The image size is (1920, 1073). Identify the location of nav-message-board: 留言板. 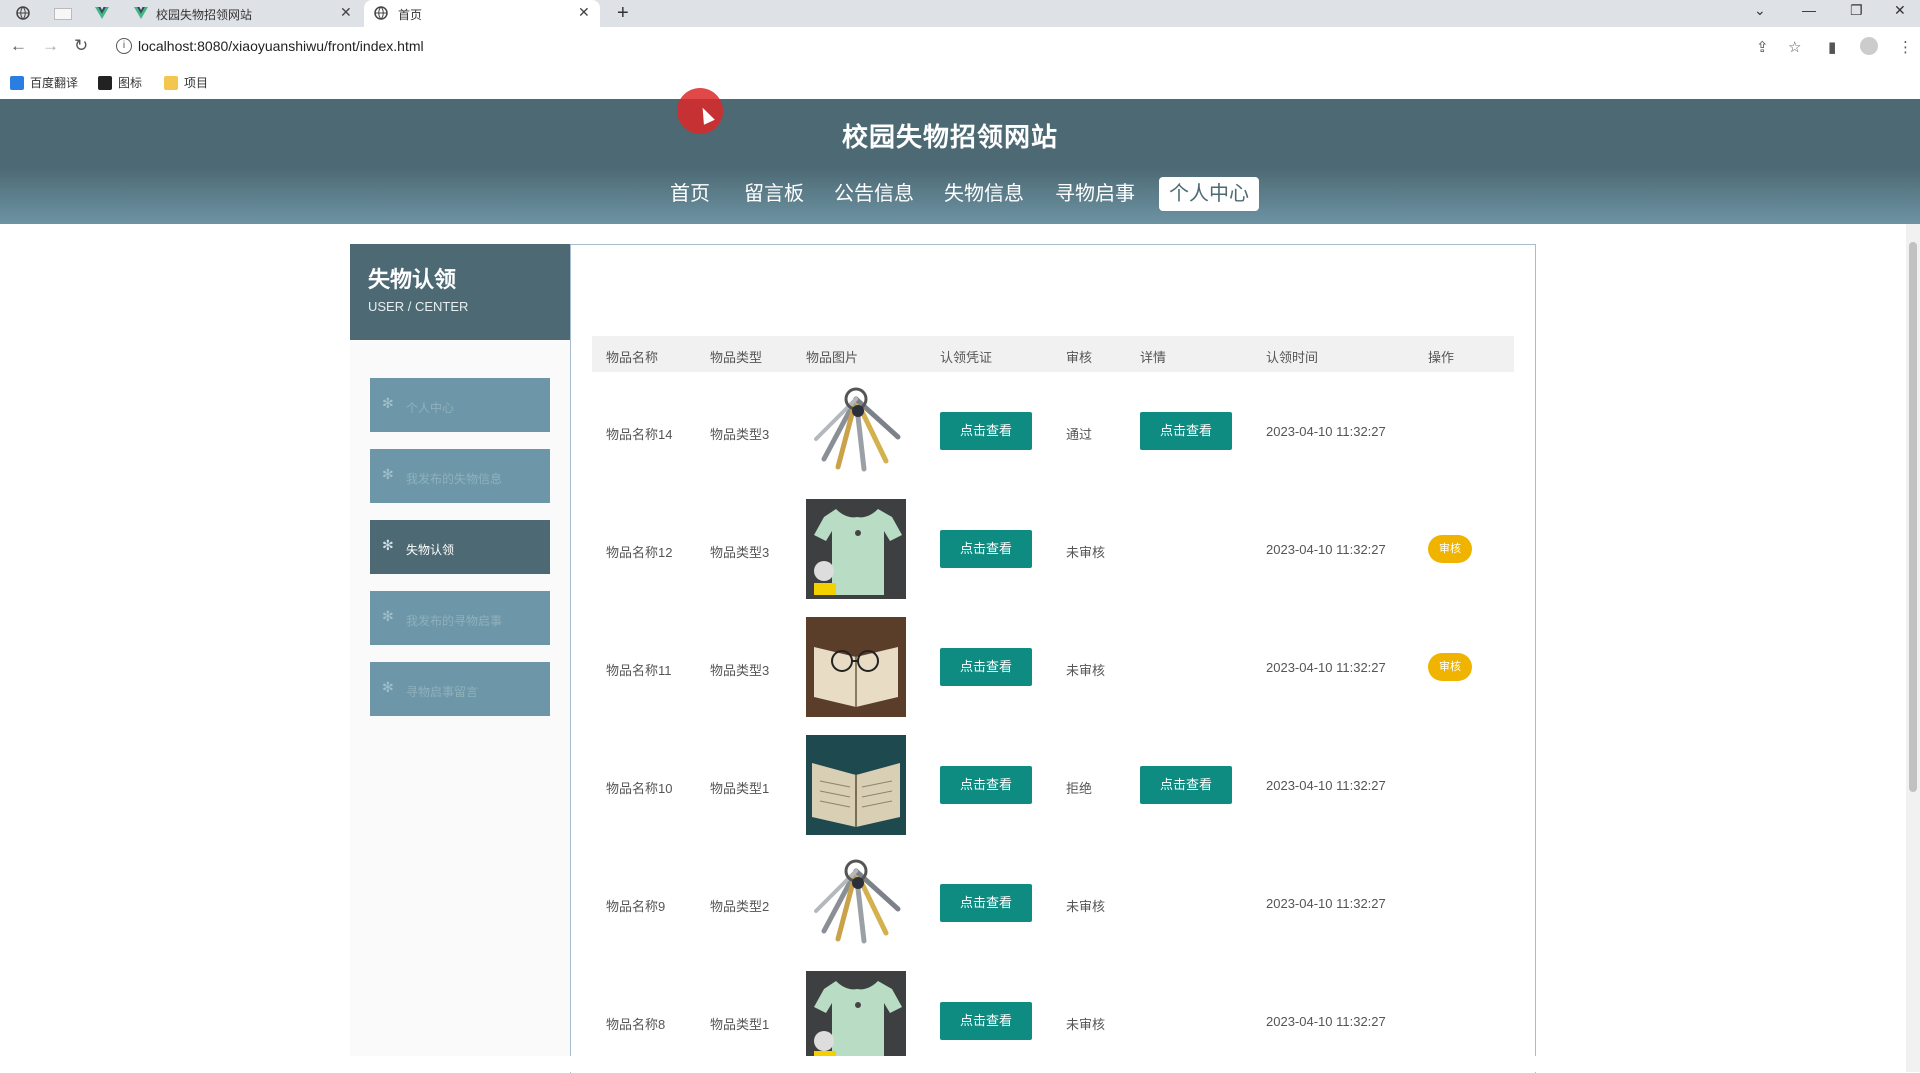
(774, 194).